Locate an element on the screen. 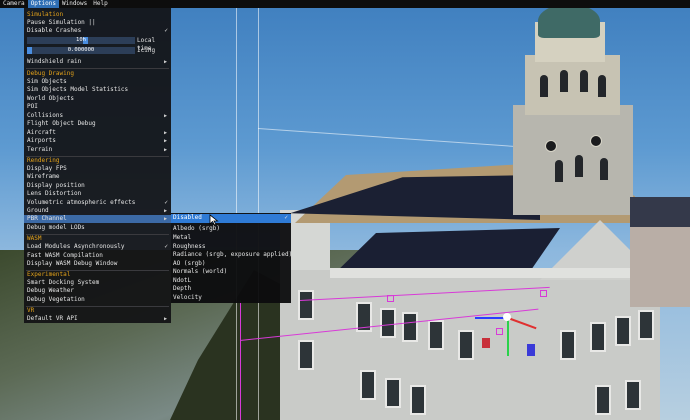 The width and height of the screenshot is (690, 420). menu-item-disable-crashes: Disable Crashes ✓ is located at coordinates (97, 31).